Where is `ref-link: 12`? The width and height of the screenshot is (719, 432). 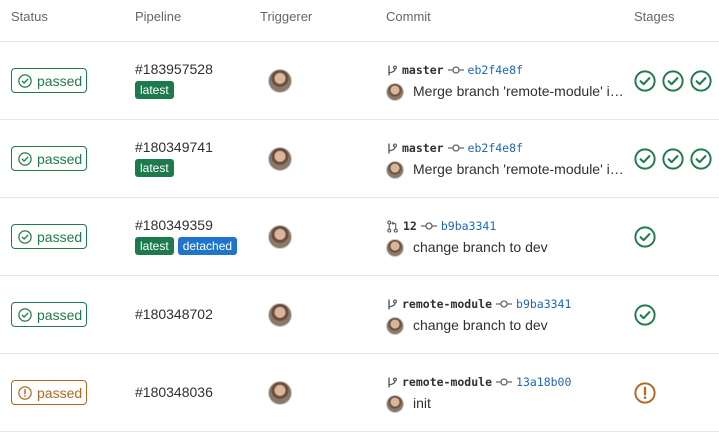
ref-link: 12 is located at coordinates (410, 226).